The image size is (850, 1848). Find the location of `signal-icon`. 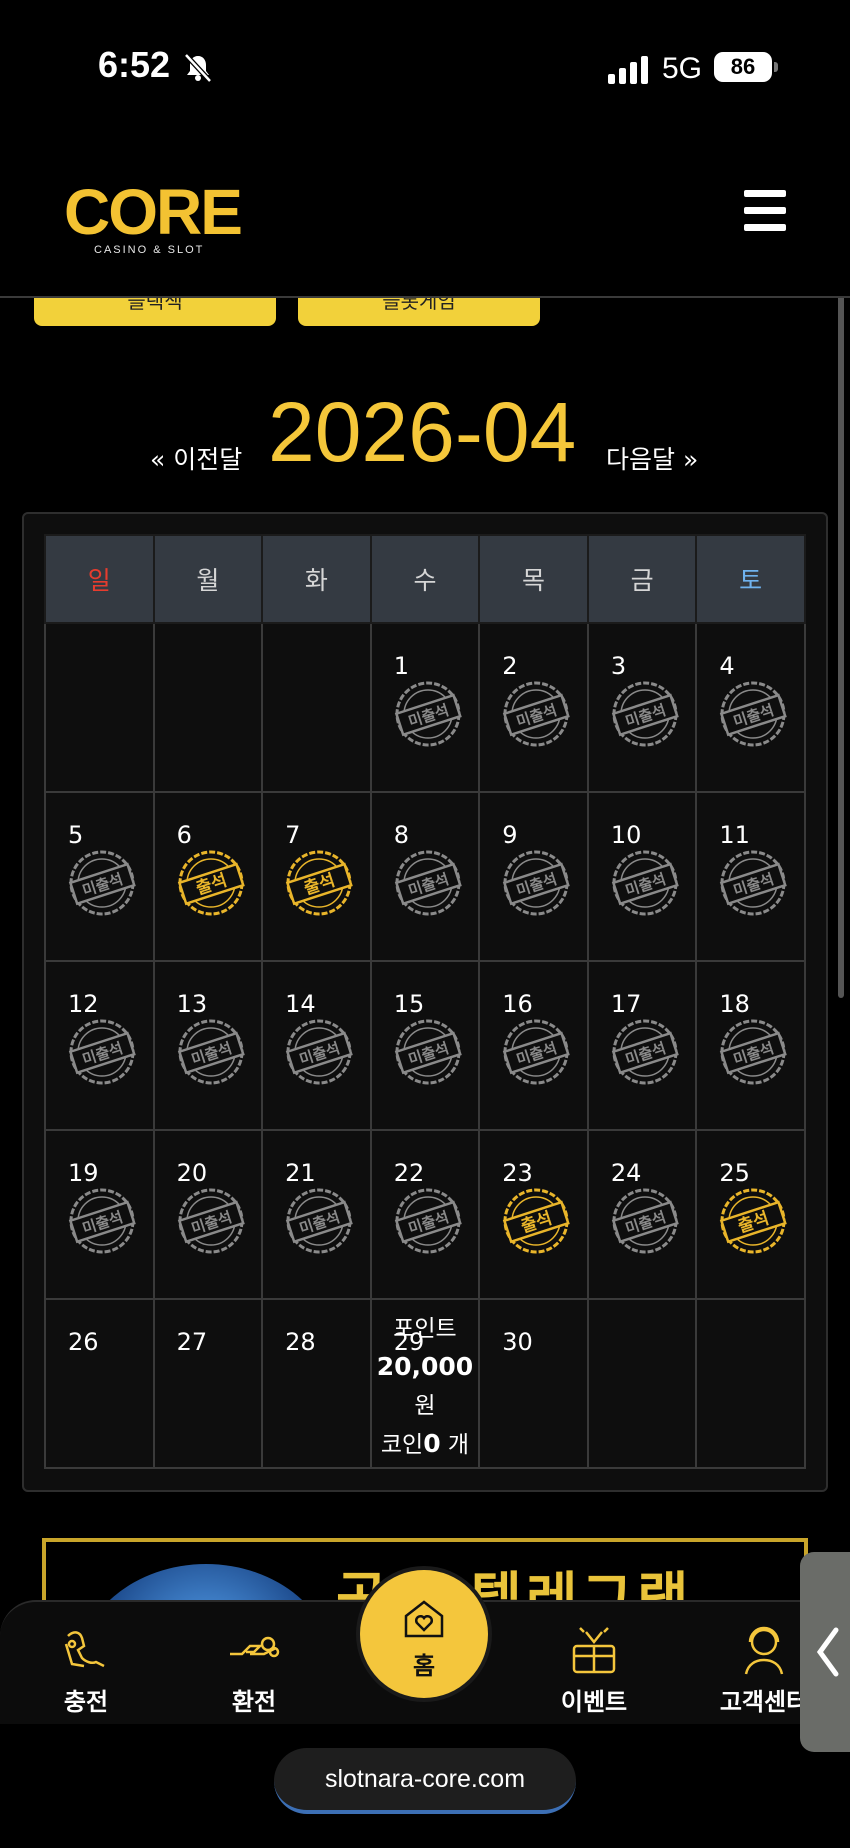

signal-icon is located at coordinates (628, 70).